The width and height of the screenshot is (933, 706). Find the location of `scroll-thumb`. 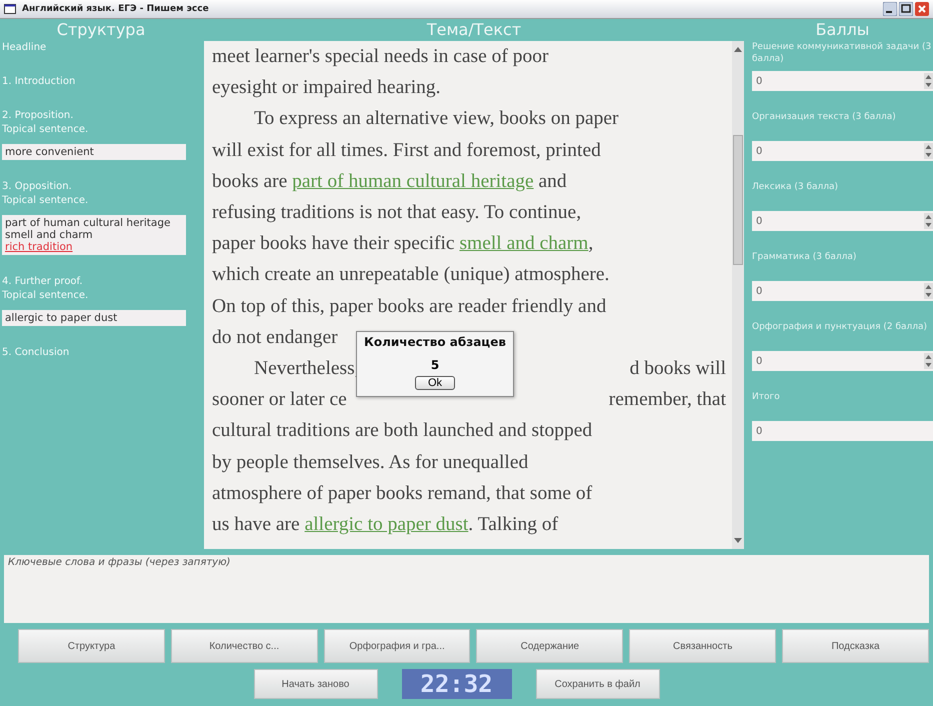

scroll-thumb is located at coordinates (738, 200).